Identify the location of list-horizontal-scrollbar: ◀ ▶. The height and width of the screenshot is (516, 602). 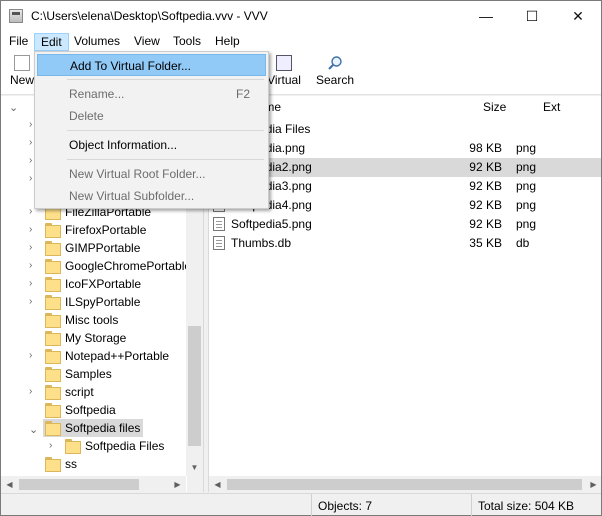
(405, 484).